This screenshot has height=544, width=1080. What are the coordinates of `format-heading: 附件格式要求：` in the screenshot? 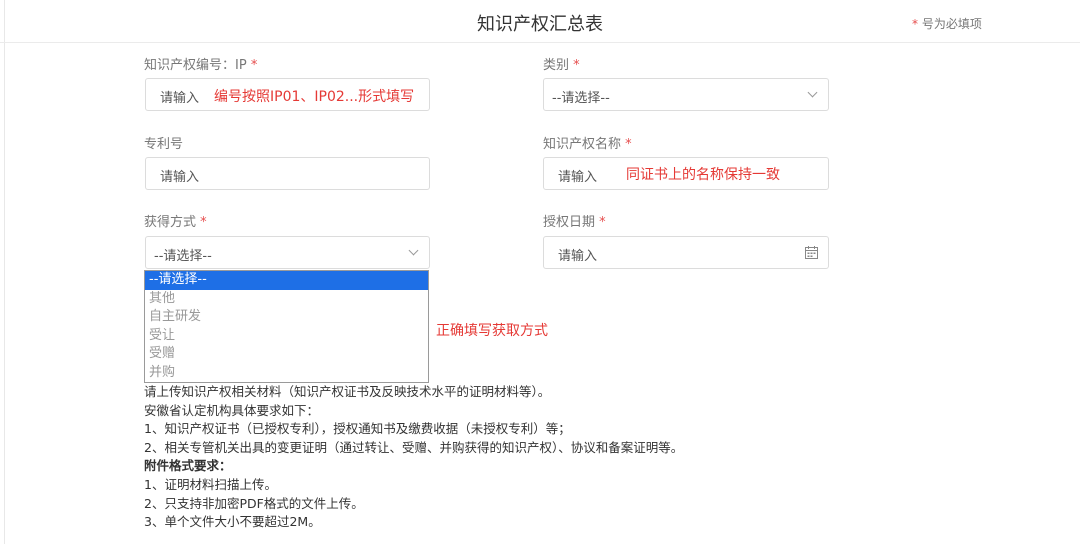 It's located at (188, 466).